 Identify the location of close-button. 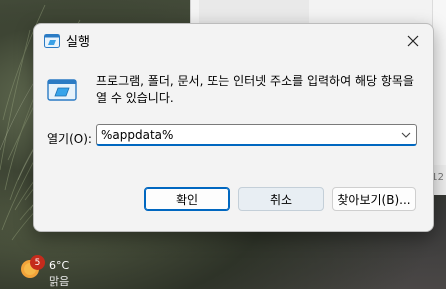
(413, 41).